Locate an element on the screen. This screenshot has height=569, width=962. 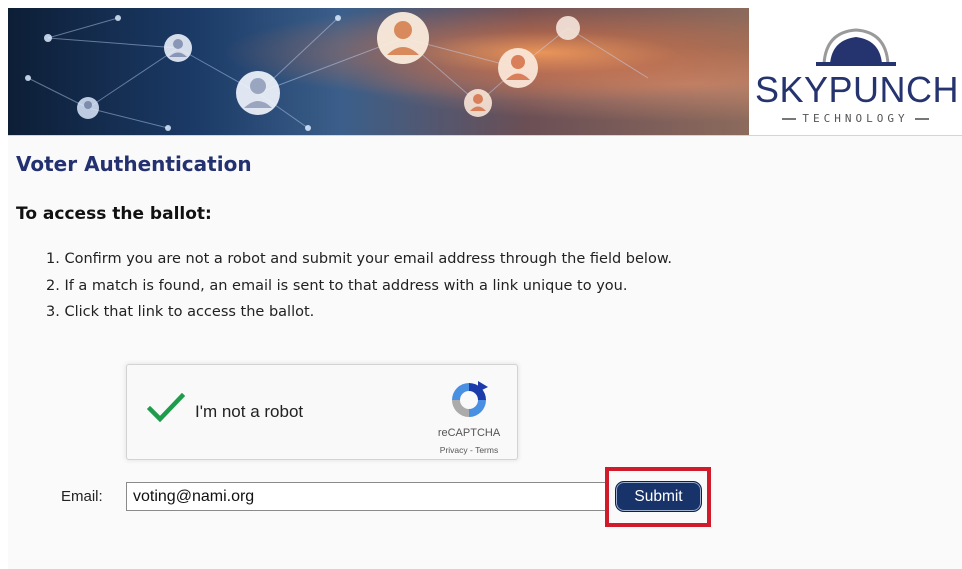
logo-name: SKYPUNCH is located at coordinates (857, 89).